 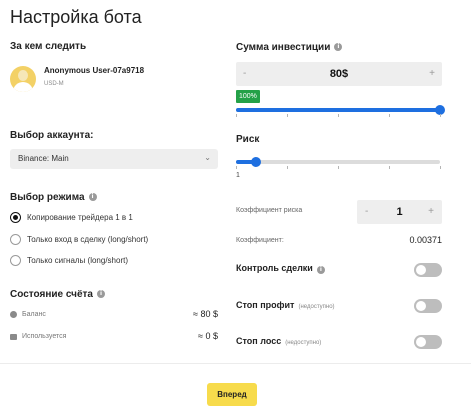 I want to click on account-state-label: Состояние счёта i, so click(x=57, y=294).